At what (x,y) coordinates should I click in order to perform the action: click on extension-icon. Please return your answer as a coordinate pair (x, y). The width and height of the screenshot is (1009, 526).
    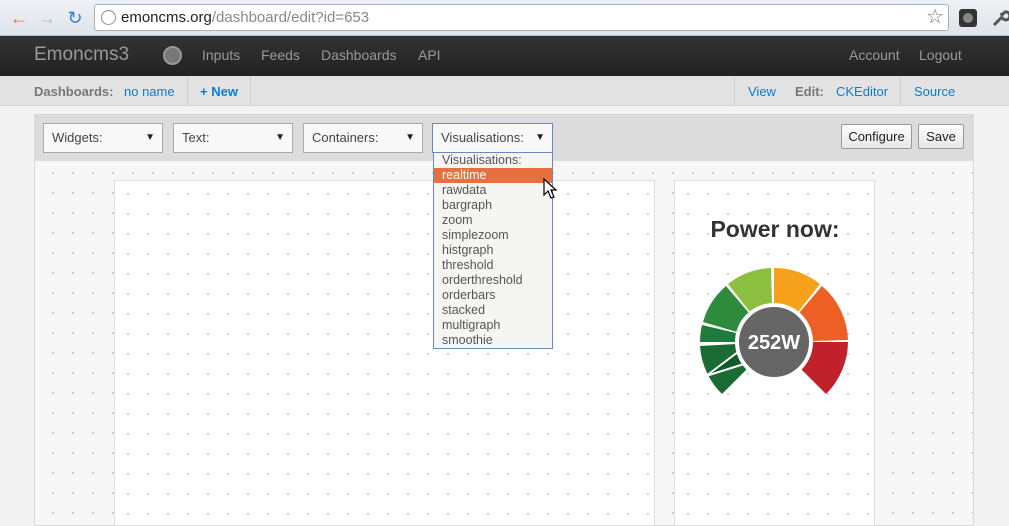
    Looking at the image, I should click on (968, 18).